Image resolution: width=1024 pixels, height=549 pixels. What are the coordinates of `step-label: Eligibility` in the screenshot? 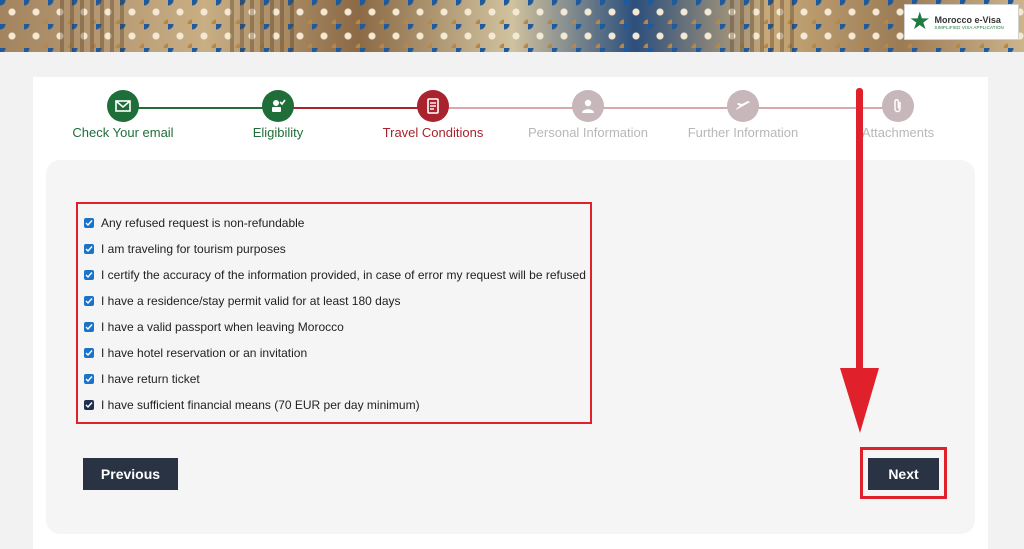 It's located at (278, 132).